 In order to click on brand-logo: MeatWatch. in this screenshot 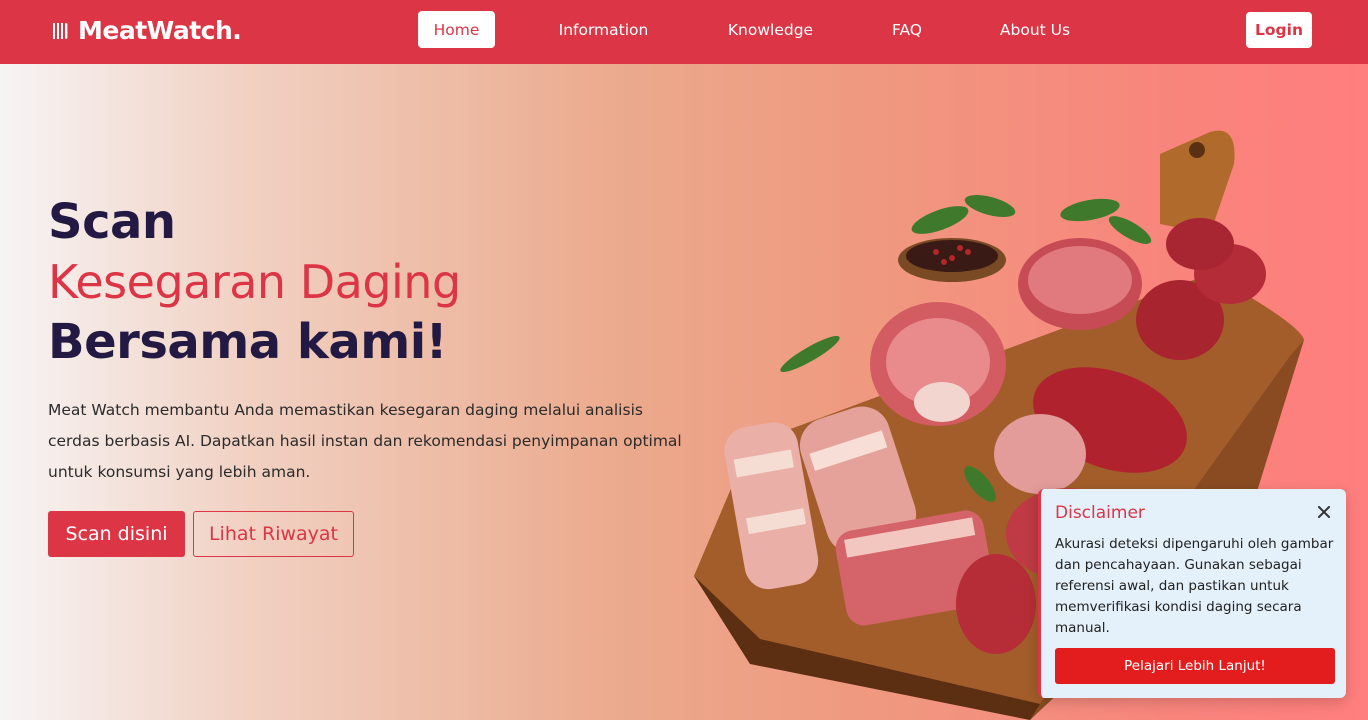, I will do `click(147, 30)`.